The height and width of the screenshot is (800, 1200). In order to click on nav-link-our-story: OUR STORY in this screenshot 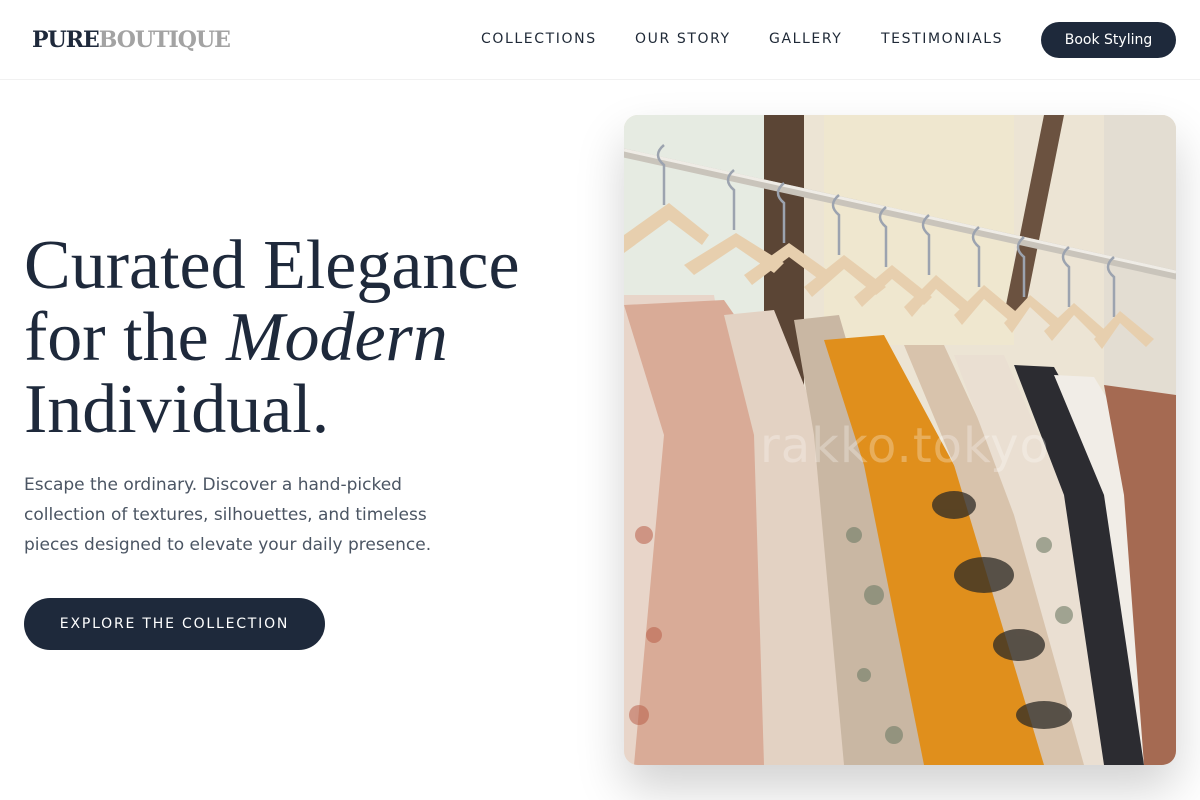, I will do `click(683, 39)`.